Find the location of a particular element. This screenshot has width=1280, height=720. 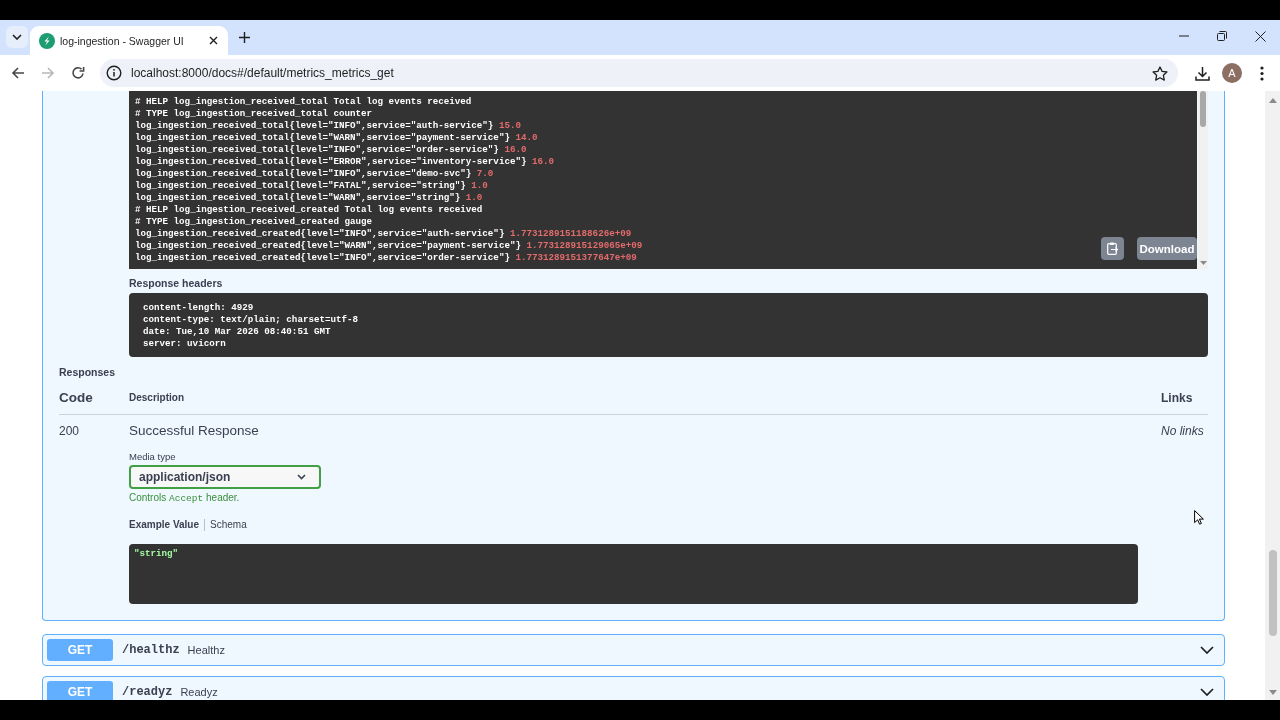

code-line: # TYPE log_ingestion_received_created gauge is located at coordinates (254, 222).